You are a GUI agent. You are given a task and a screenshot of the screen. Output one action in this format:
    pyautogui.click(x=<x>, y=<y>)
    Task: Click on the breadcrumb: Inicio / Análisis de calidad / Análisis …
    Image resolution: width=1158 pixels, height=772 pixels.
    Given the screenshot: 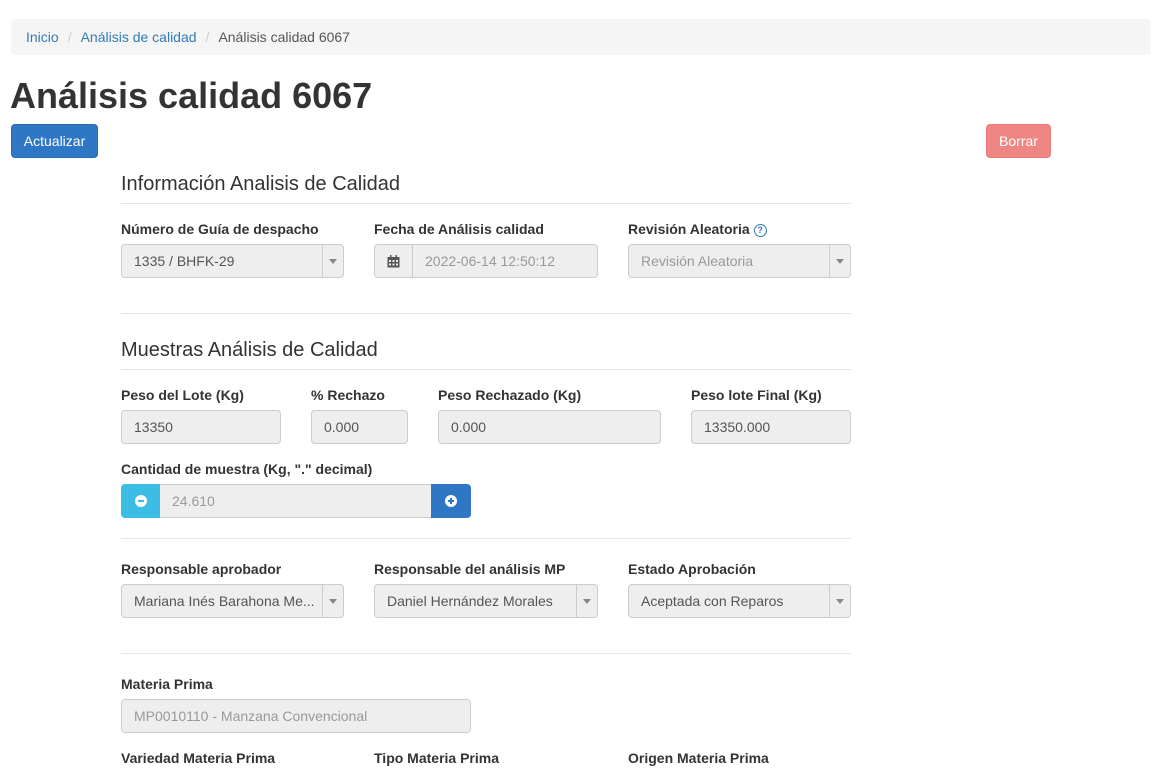 What is the action you would take?
    pyautogui.click(x=581, y=37)
    